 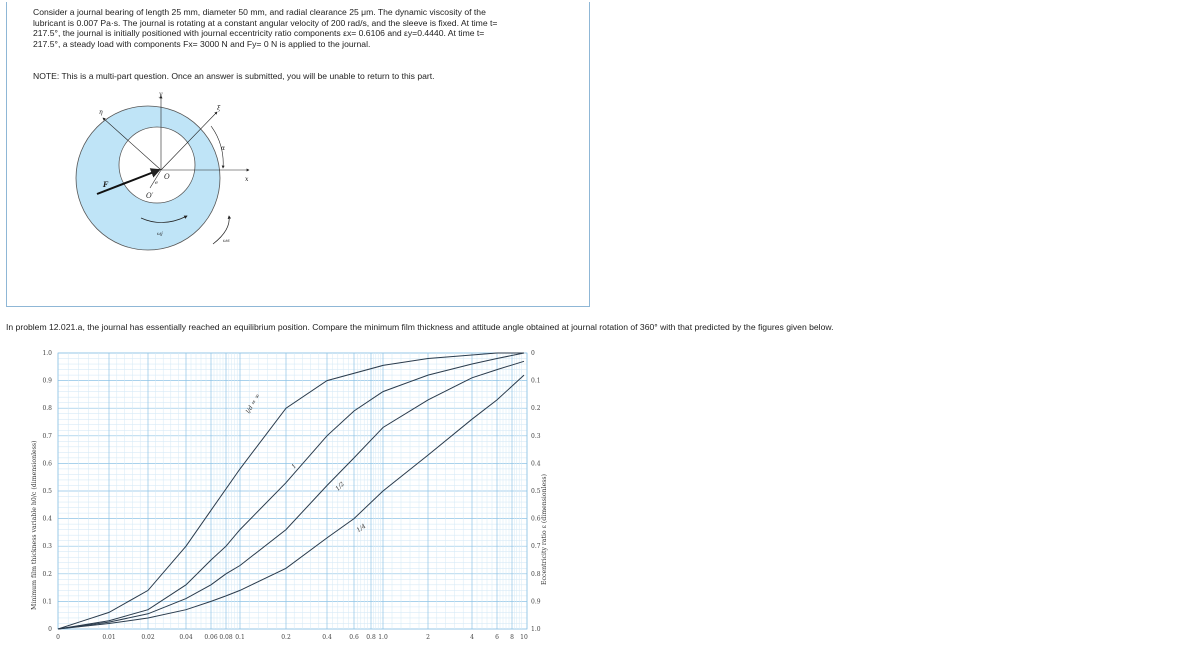 What do you see at coordinates (186, 637) in the screenshot?
I see `x-tick-label: 0.04` at bounding box center [186, 637].